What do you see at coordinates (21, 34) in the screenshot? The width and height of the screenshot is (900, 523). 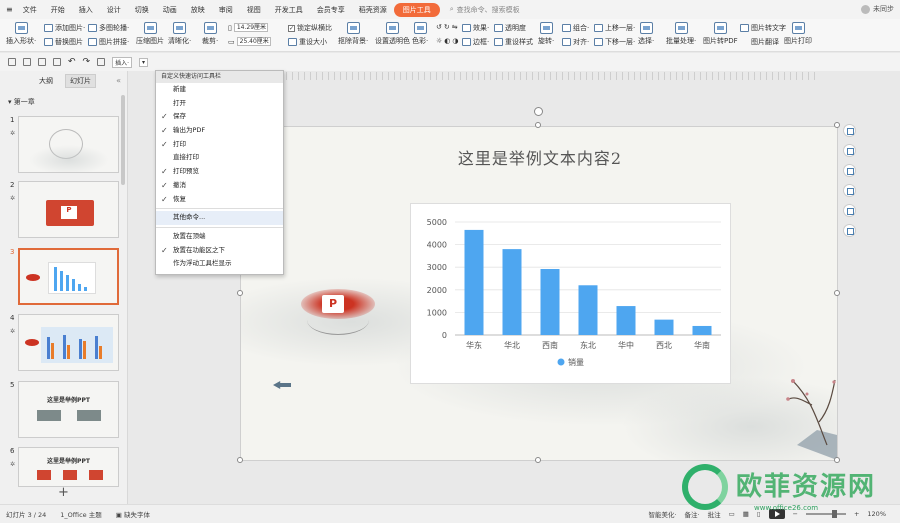 I see `insert-shape-button: 插入形状·` at bounding box center [21, 34].